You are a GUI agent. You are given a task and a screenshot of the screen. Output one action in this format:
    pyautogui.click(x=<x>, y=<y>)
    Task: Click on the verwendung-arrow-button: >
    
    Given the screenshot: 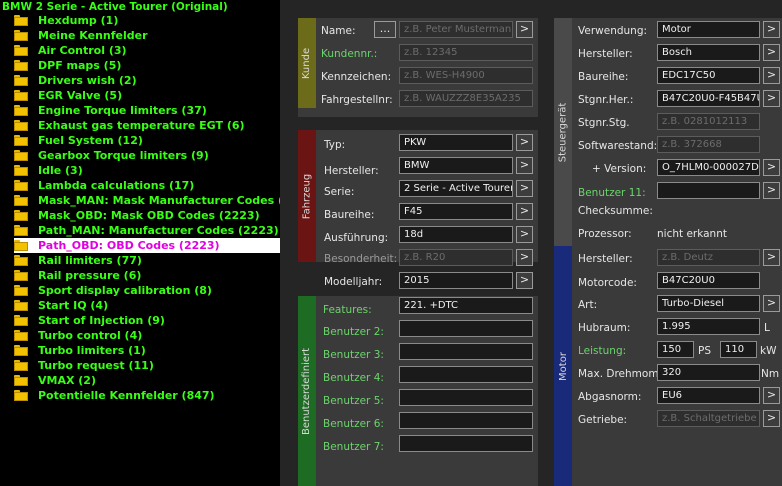 What is the action you would take?
    pyautogui.click(x=771, y=29)
    